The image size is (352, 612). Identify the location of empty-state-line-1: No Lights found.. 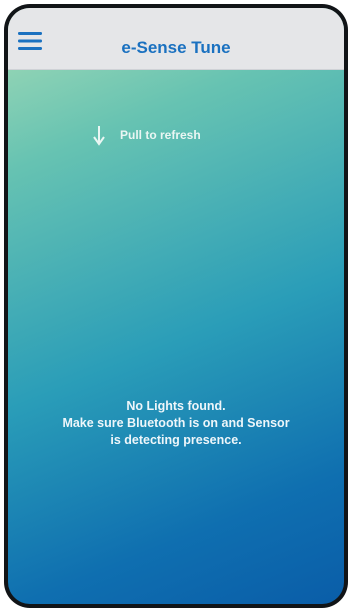
(176, 406).